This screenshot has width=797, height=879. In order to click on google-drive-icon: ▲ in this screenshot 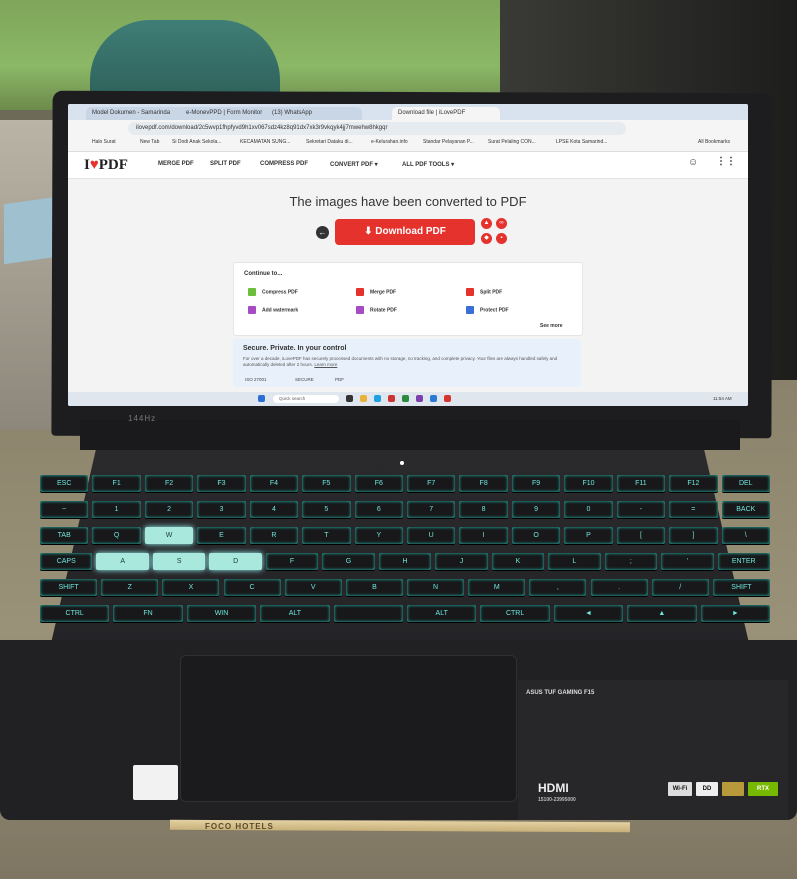, I will do `click(486, 223)`.